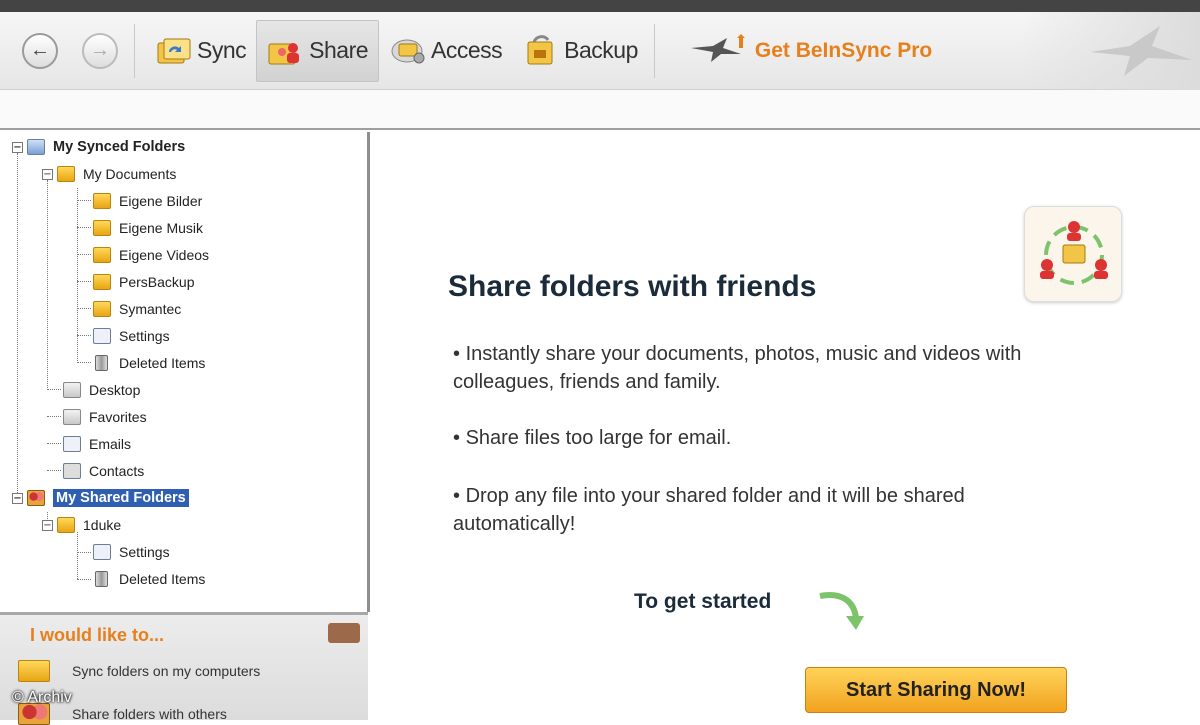 Image resolution: width=1200 pixels, height=725 pixels. Describe the element at coordinates (339, 50) in the screenshot. I see `share-label: Share` at that location.